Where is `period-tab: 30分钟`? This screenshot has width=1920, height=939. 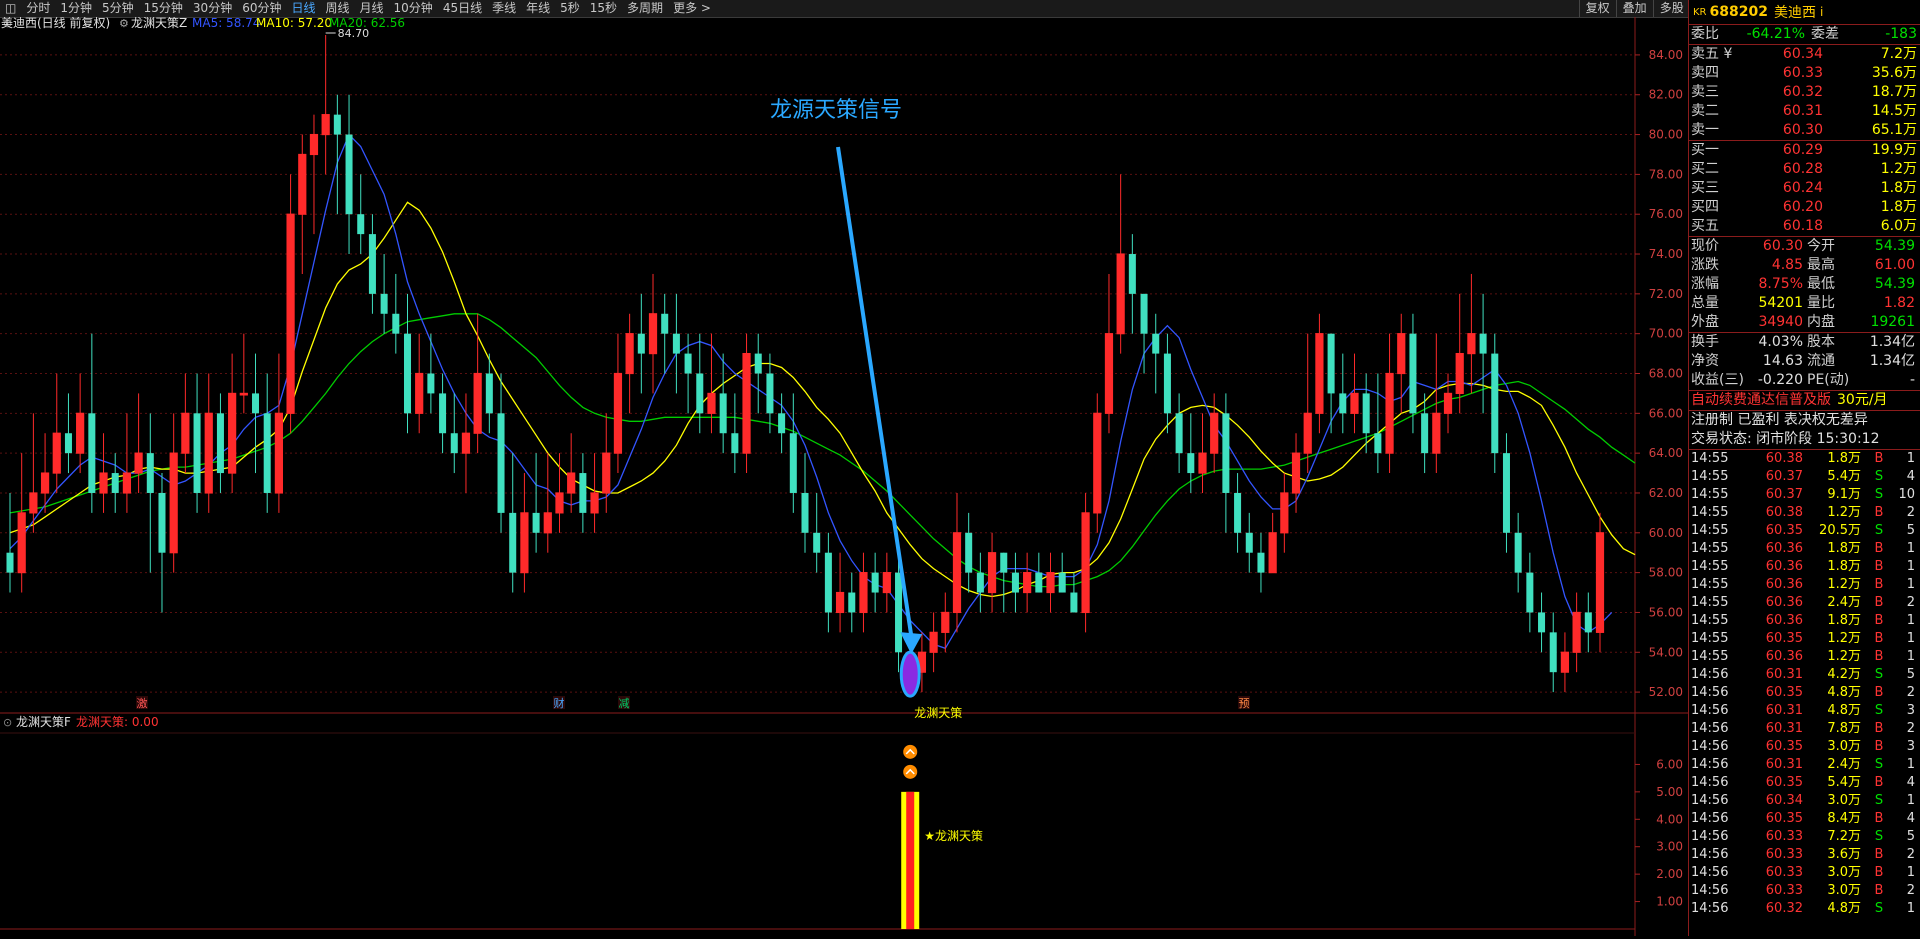 period-tab: 30分钟 is located at coordinates (212, 8).